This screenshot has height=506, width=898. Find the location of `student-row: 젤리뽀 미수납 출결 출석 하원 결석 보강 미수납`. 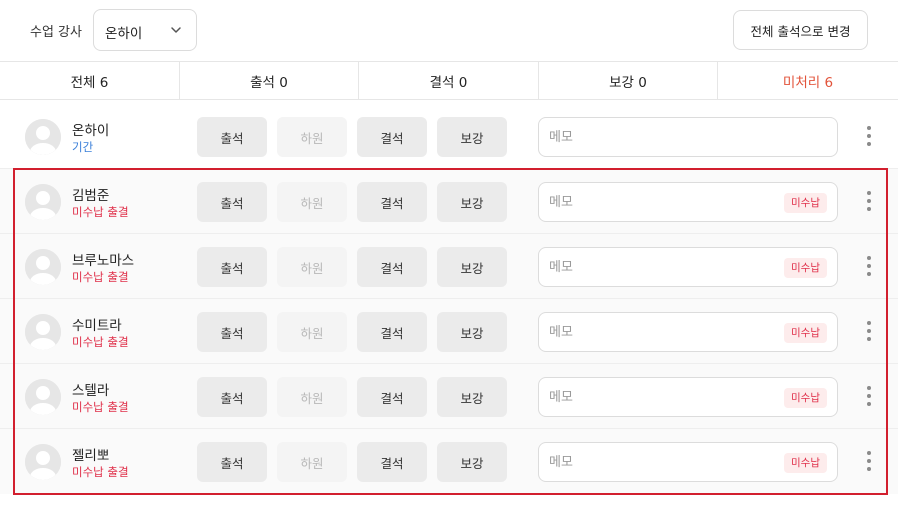

student-row: 젤리뽀 미수납 출결 출석 하원 결석 보강 미수납 is located at coordinates (449, 461).